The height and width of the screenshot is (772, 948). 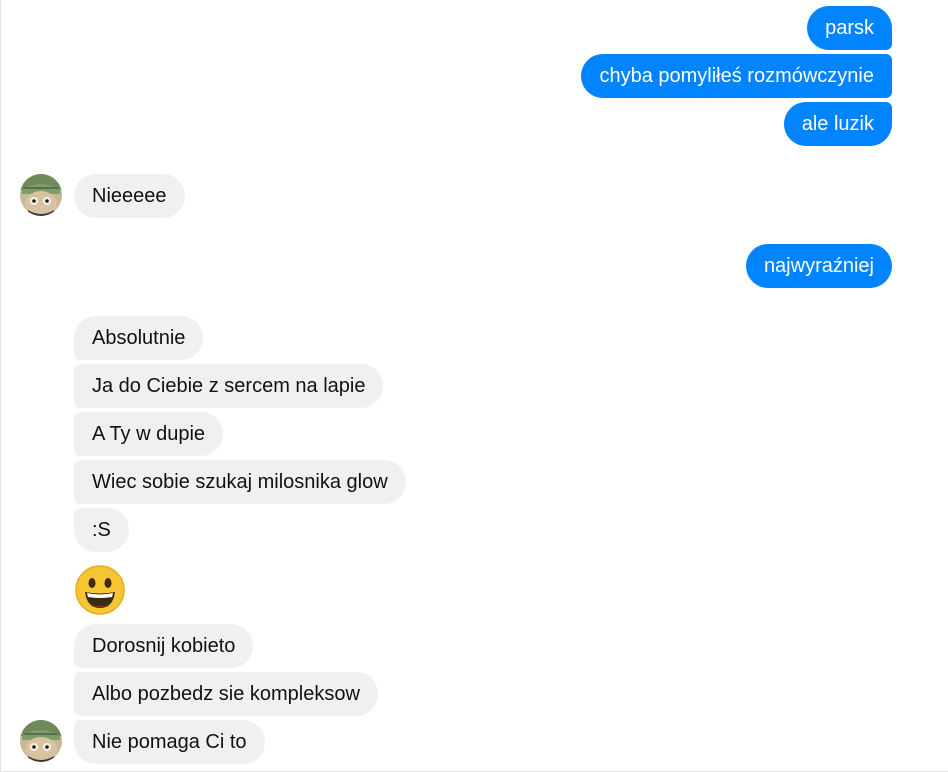 I want to click on incoming-message: A Ty w dupie, so click(x=149, y=434).